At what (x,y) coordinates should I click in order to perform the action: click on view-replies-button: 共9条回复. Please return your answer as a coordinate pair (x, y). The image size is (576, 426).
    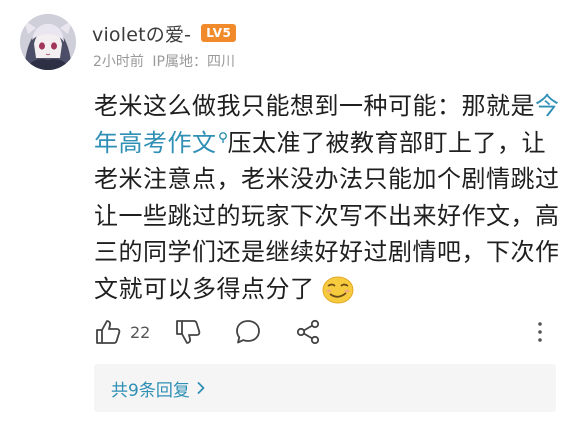
    Looking at the image, I should click on (325, 388).